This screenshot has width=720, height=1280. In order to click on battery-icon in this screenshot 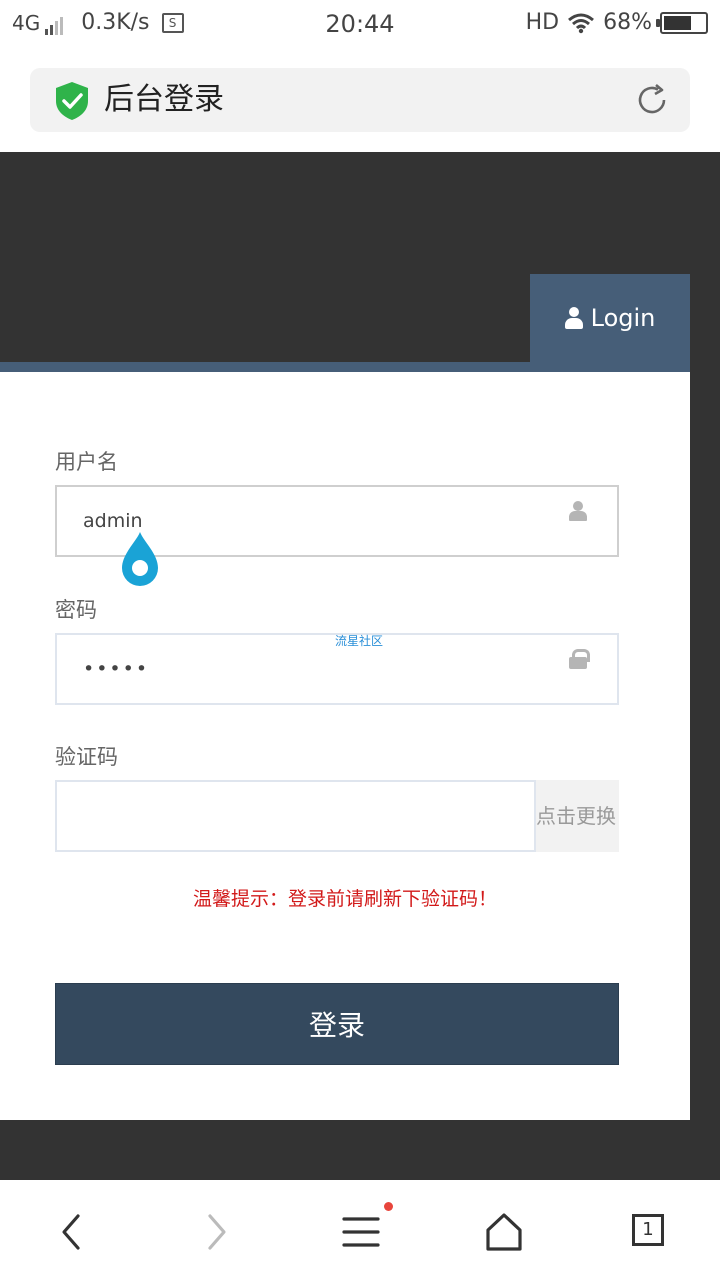, I will do `click(682, 22)`.